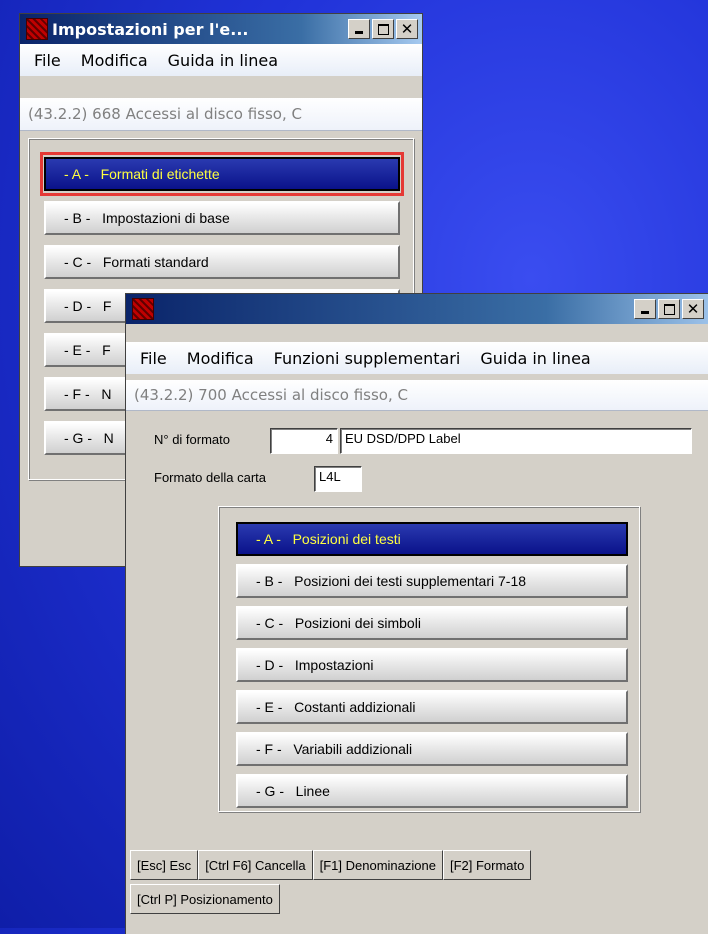 The height and width of the screenshot is (934, 708). I want to click on menubar: File Modifica Guida in linea, so click(221, 60).